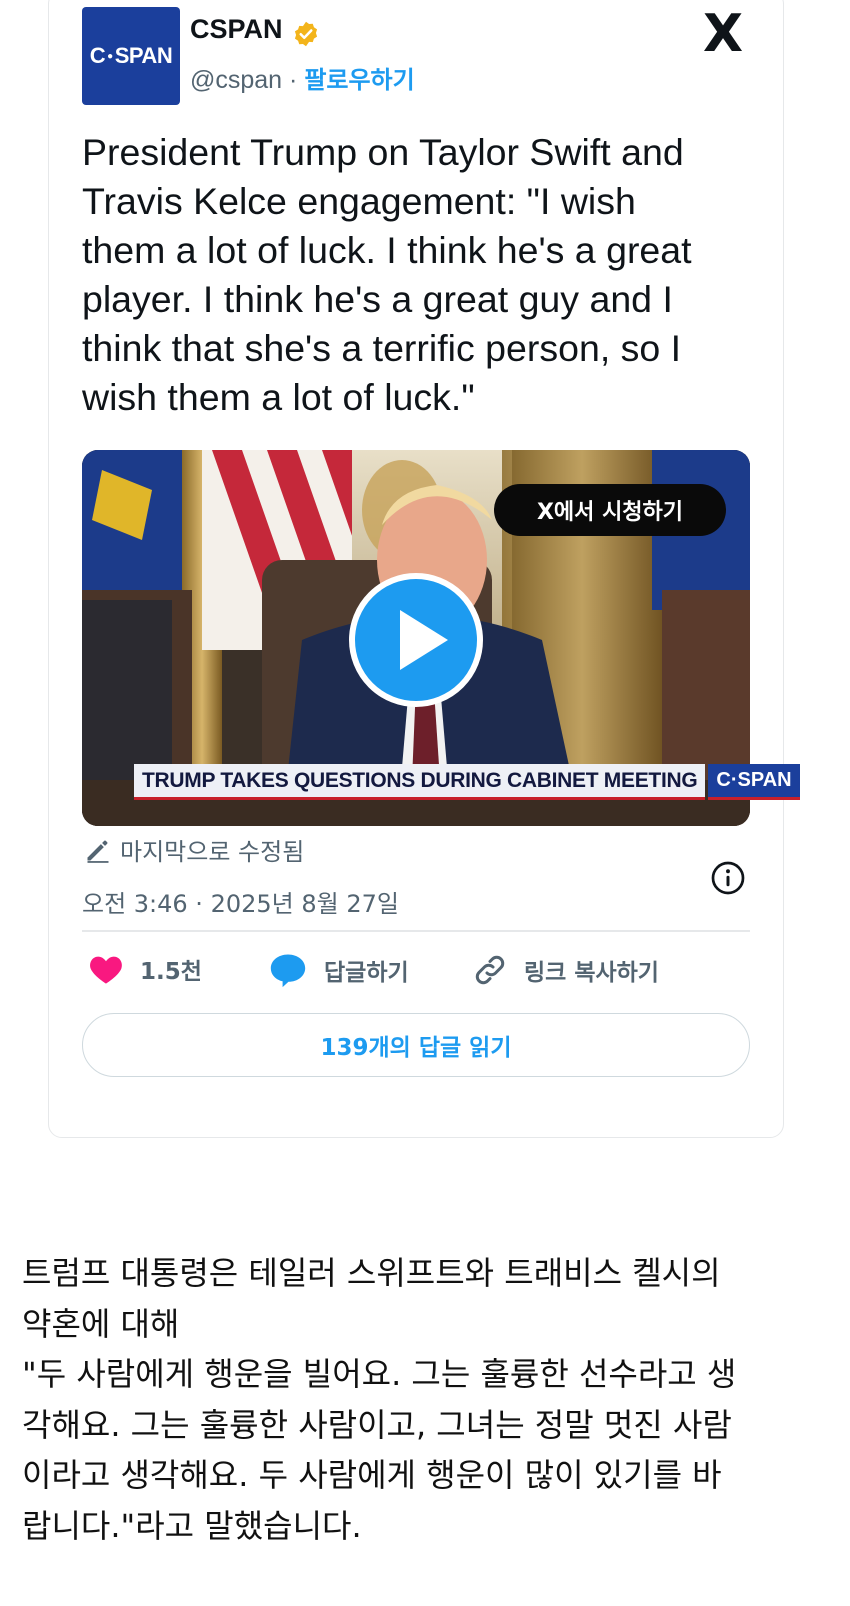 The width and height of the screenshot is (850, 1606). I want to click on reply-button: 답글하기, so click(338, 970).